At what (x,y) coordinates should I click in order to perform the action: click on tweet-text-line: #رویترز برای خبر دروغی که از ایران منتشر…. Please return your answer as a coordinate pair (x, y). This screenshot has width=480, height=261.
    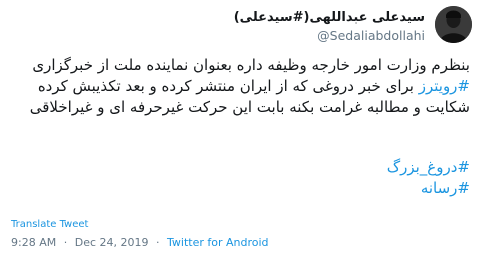
    Looking at the image, I should click on (239, 86).